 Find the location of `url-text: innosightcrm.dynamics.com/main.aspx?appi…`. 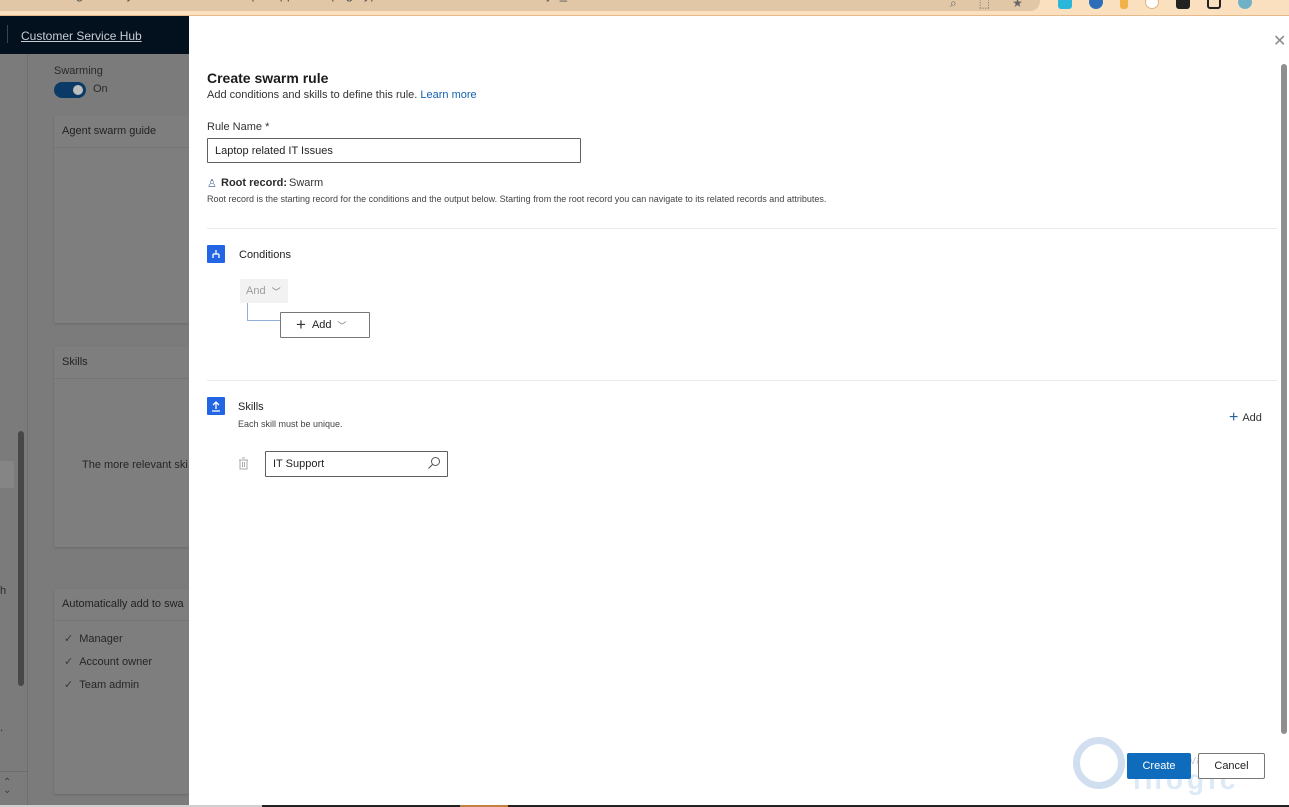

url-text: innosightcrm.dynamics.com/main.aspx?appi… is located at coordinates (492, 1).